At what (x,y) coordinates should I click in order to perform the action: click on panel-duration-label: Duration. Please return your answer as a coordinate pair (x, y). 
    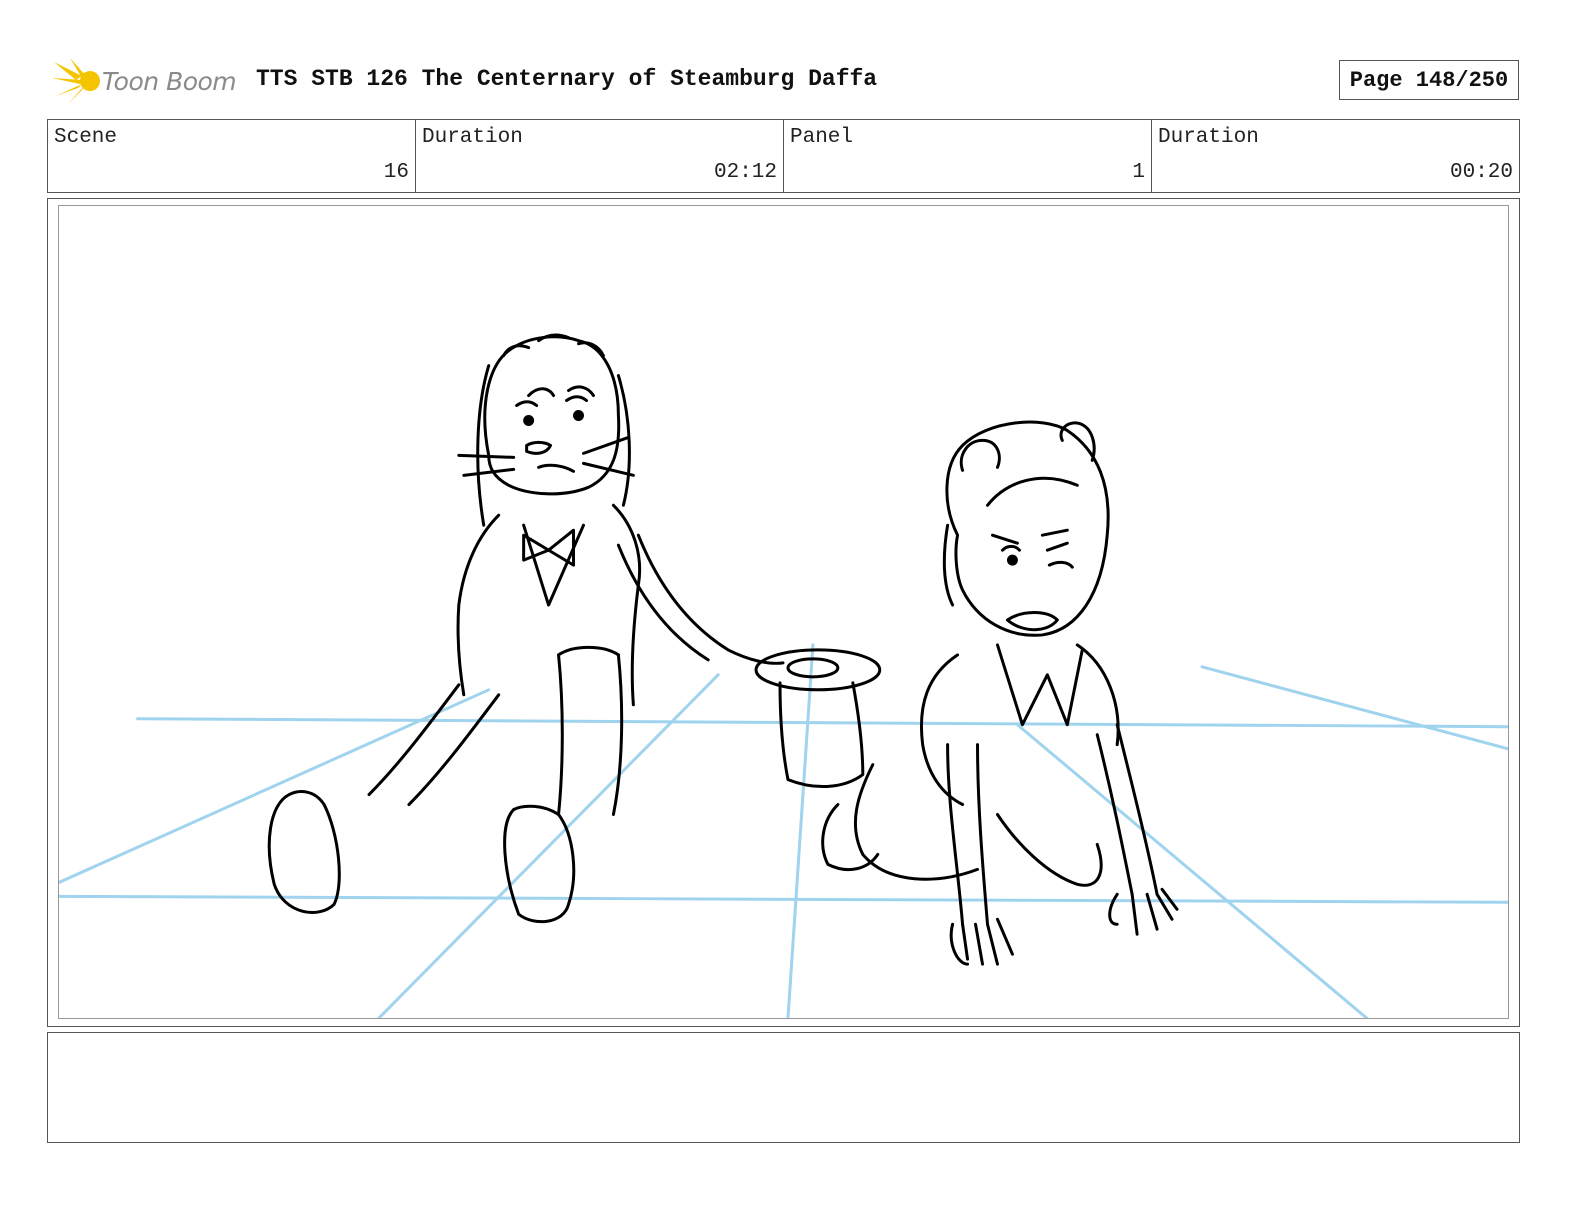
    Looking at the image, I should click on (1208, 137).